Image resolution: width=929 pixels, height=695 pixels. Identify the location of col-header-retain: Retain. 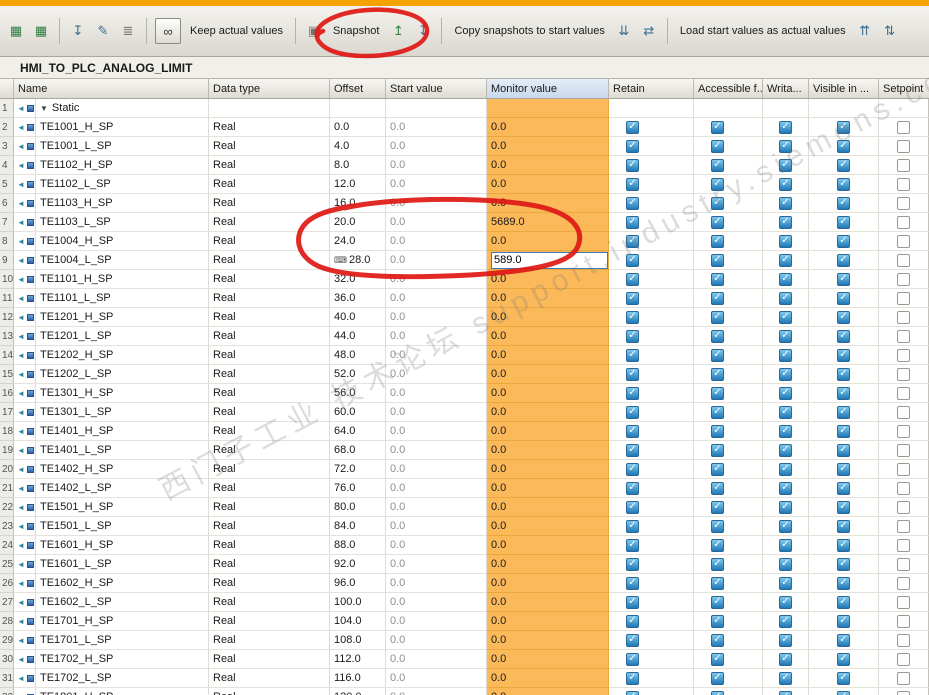
(651, 88).